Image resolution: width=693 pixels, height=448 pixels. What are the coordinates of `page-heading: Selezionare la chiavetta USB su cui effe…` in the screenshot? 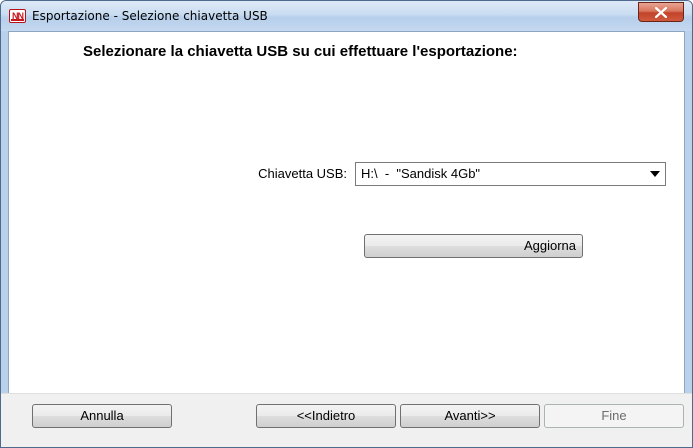 It's located at (300, 51).